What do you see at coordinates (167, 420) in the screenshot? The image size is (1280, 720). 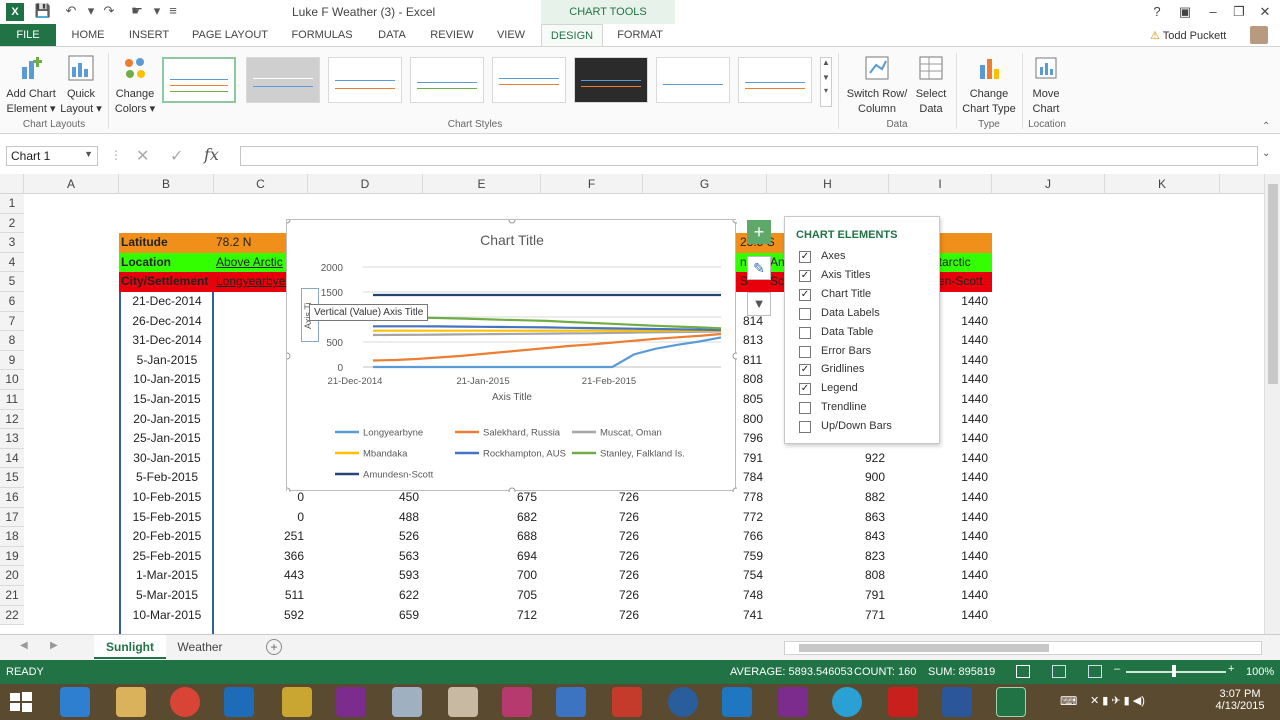 I see `cell-date: 20-Jan-2015` at bounding box center [167, 420].